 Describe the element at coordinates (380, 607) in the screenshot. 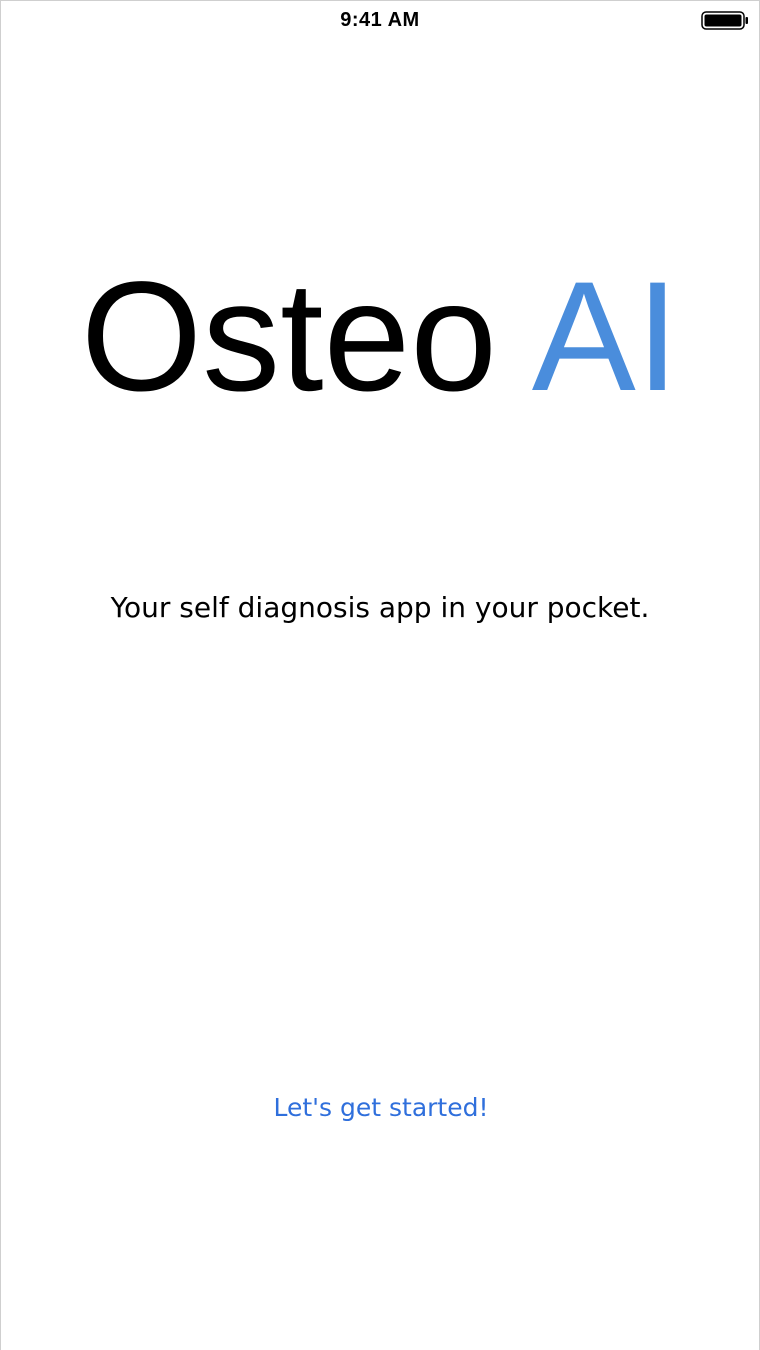

I see `tagline: Your self diagnosis app in your pocket.` at that location.